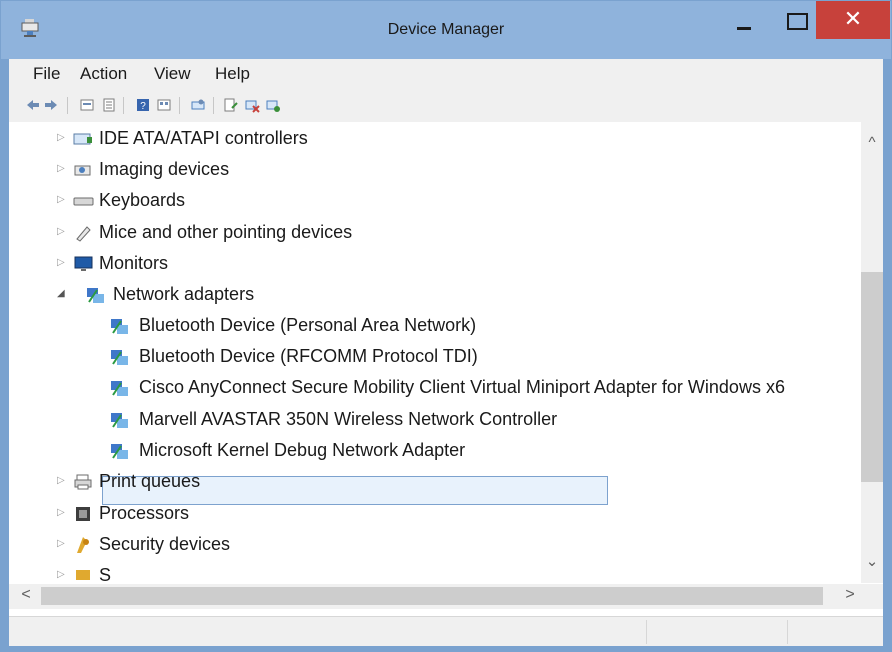  Describe the element at coordinates (26, 595) in the screenshot. I see `scroll-left-icon: <` at that location.